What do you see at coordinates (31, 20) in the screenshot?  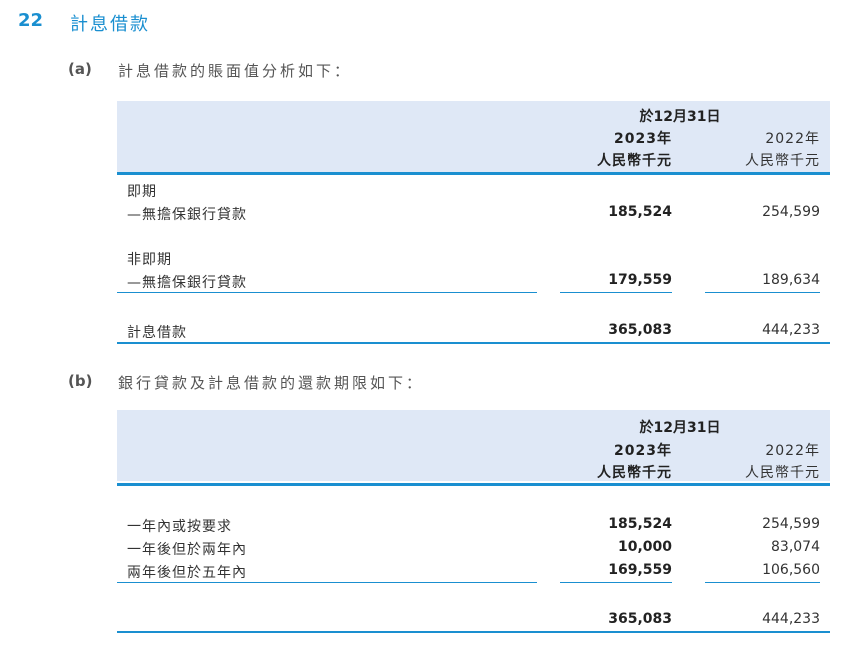 I see `section-number: 22` at bounding box center [31, 20].